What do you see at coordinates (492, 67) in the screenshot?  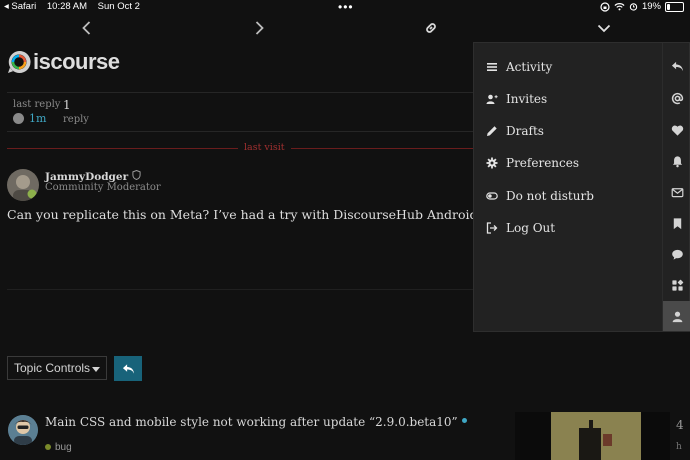 I see `list-icon` at bounding box center [492, 67].